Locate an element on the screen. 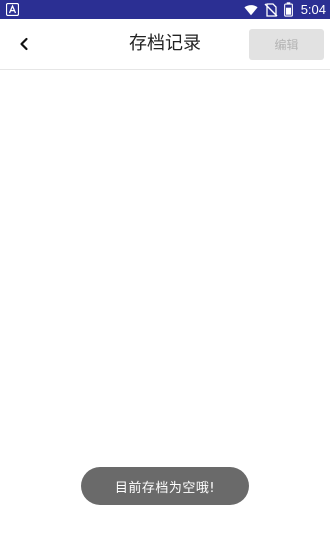 This screenshot has height=550, width=330. toast-message: 目前存档为空哦! is located at coordinates (165, 486).